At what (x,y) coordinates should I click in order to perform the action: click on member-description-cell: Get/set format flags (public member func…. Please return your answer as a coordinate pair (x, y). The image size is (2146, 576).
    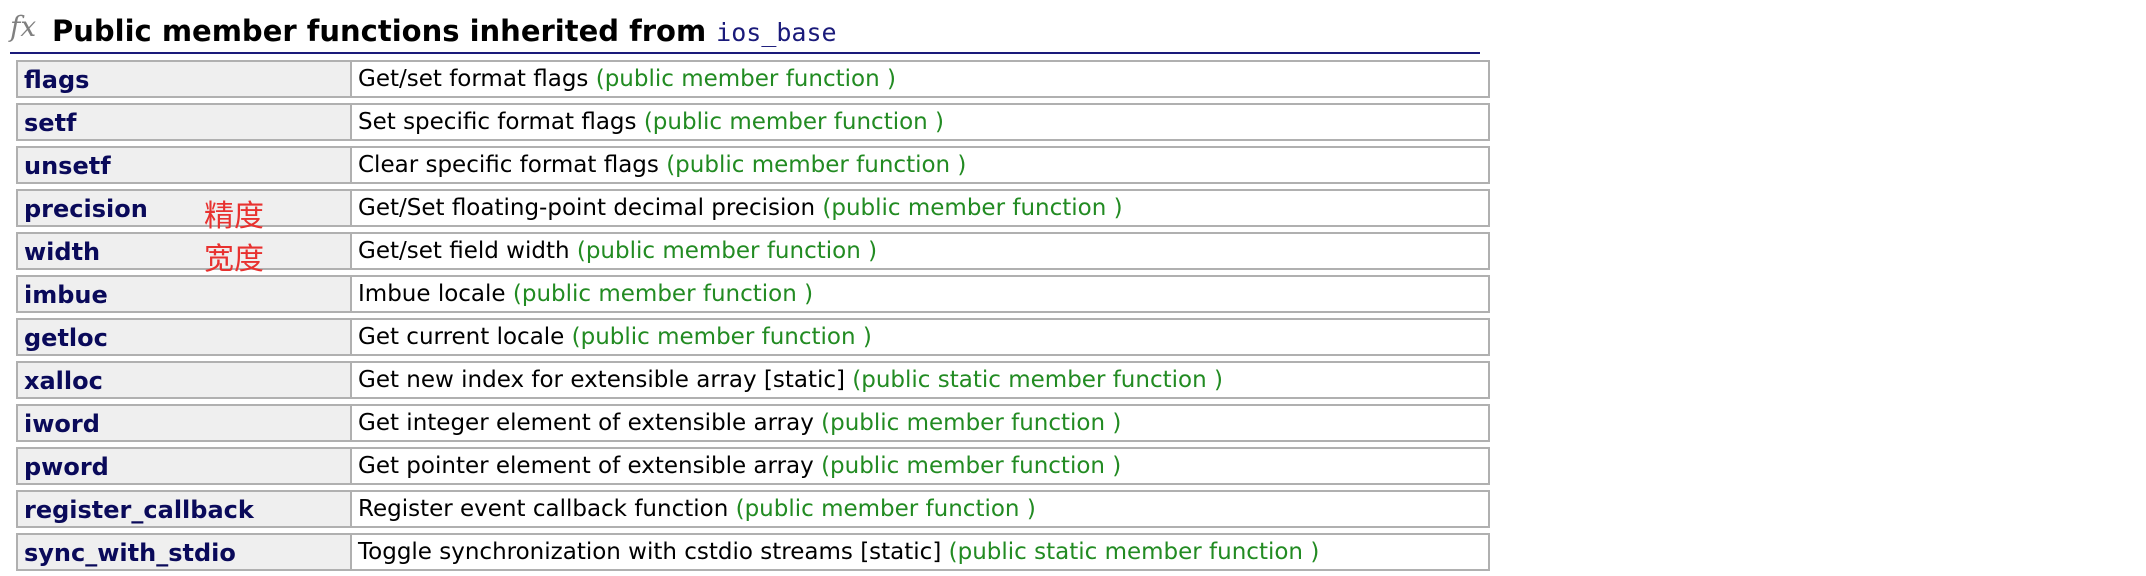
    Looking at the image, I should click on (627, 79).